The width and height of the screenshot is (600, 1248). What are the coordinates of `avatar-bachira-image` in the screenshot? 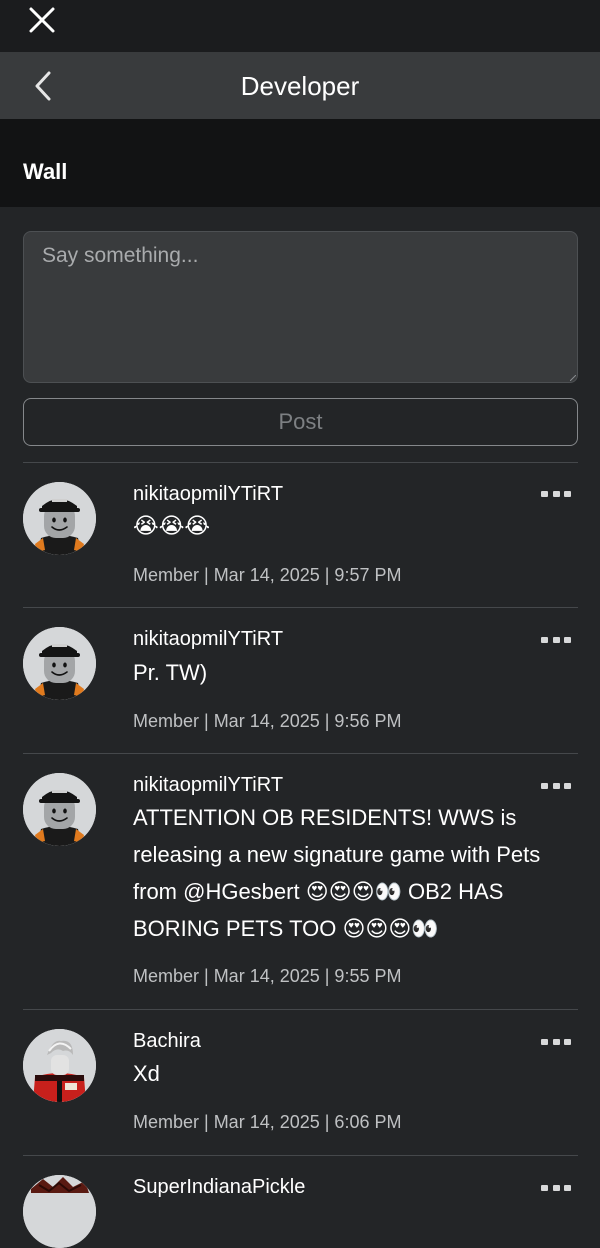 It's located at (59, 1065).